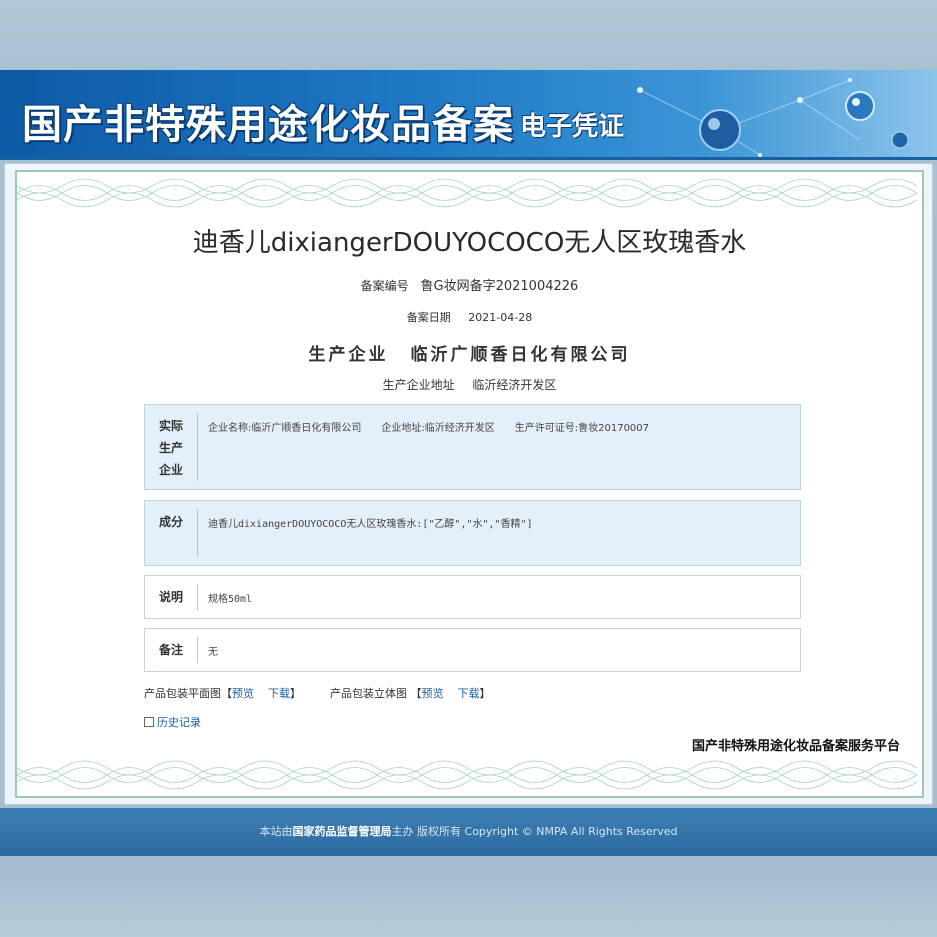  Describe the element at coordinates (170, 597) in the screenshot. I see `description-head: 说明` at that location.